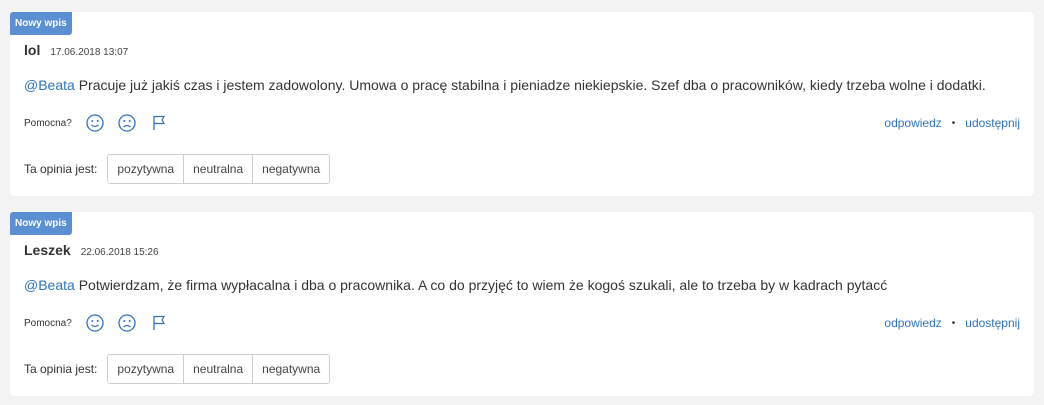  What do you see at coordinates (47, 250) in the screenshot?
I see `author-name: Leszek` at bounding box center [47, 250].